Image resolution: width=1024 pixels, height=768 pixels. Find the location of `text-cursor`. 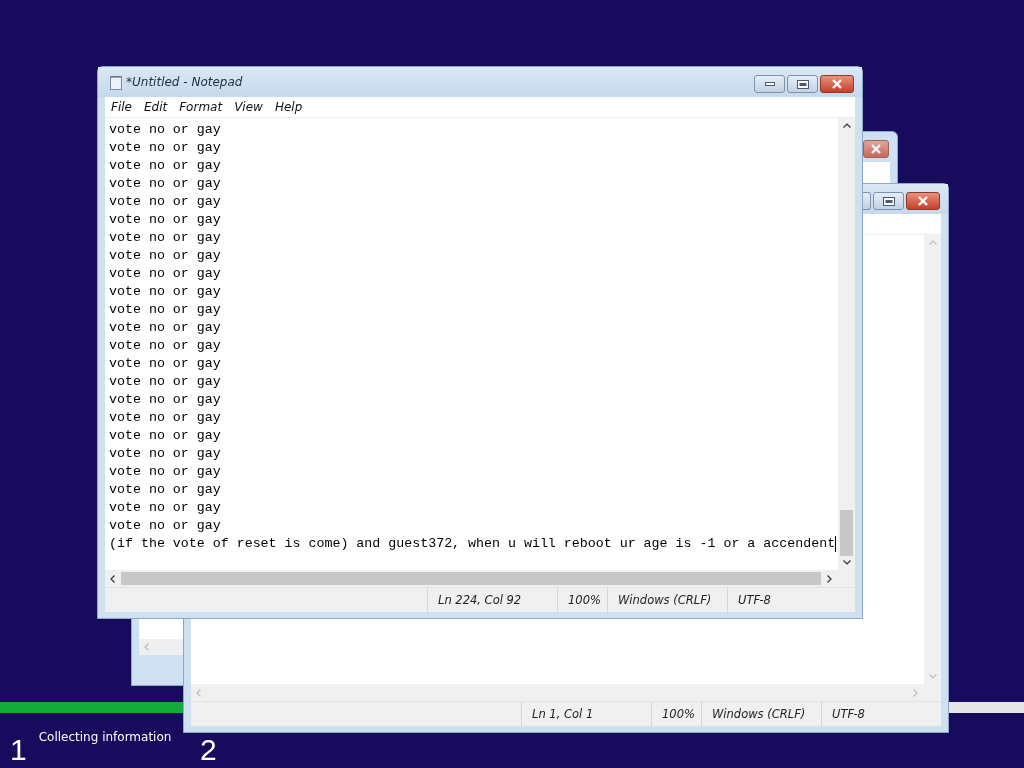

text-cursor is located at coordinates (836, 544).